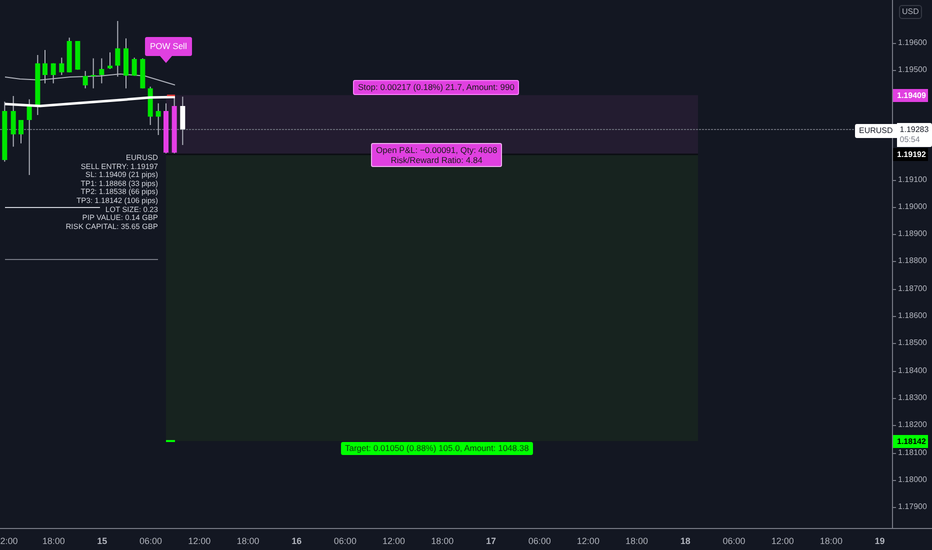  What do you see at coordinates (910, 207) in the screenshot?
I see `price-tick-label: 1.19000` at bounding box center [910, 207].